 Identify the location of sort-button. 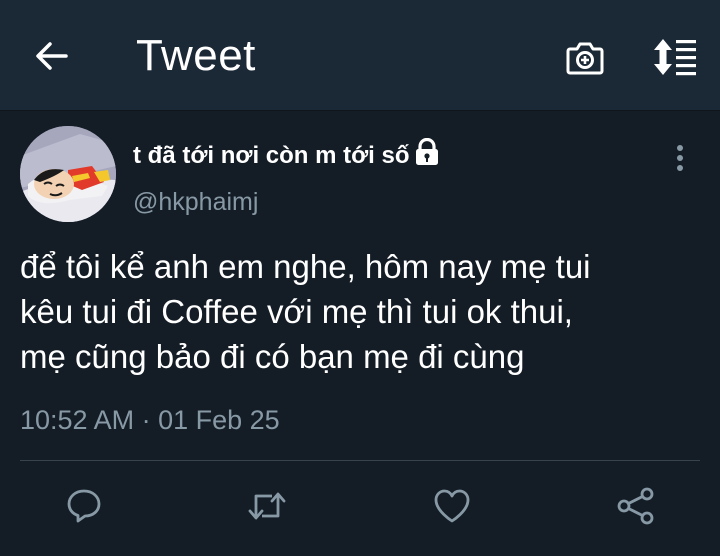
(675, 57).